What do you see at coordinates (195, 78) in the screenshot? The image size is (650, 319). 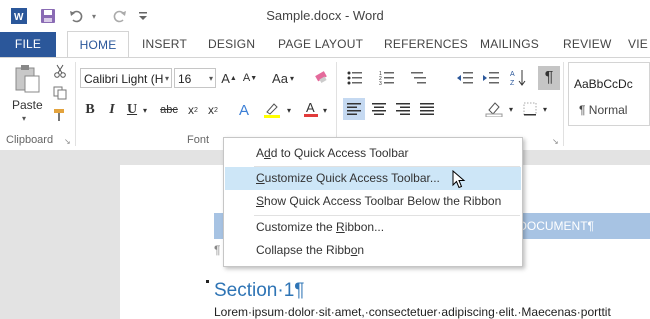 I see `font-size-combo: 16 ▾` at bounding box center [195, 78].